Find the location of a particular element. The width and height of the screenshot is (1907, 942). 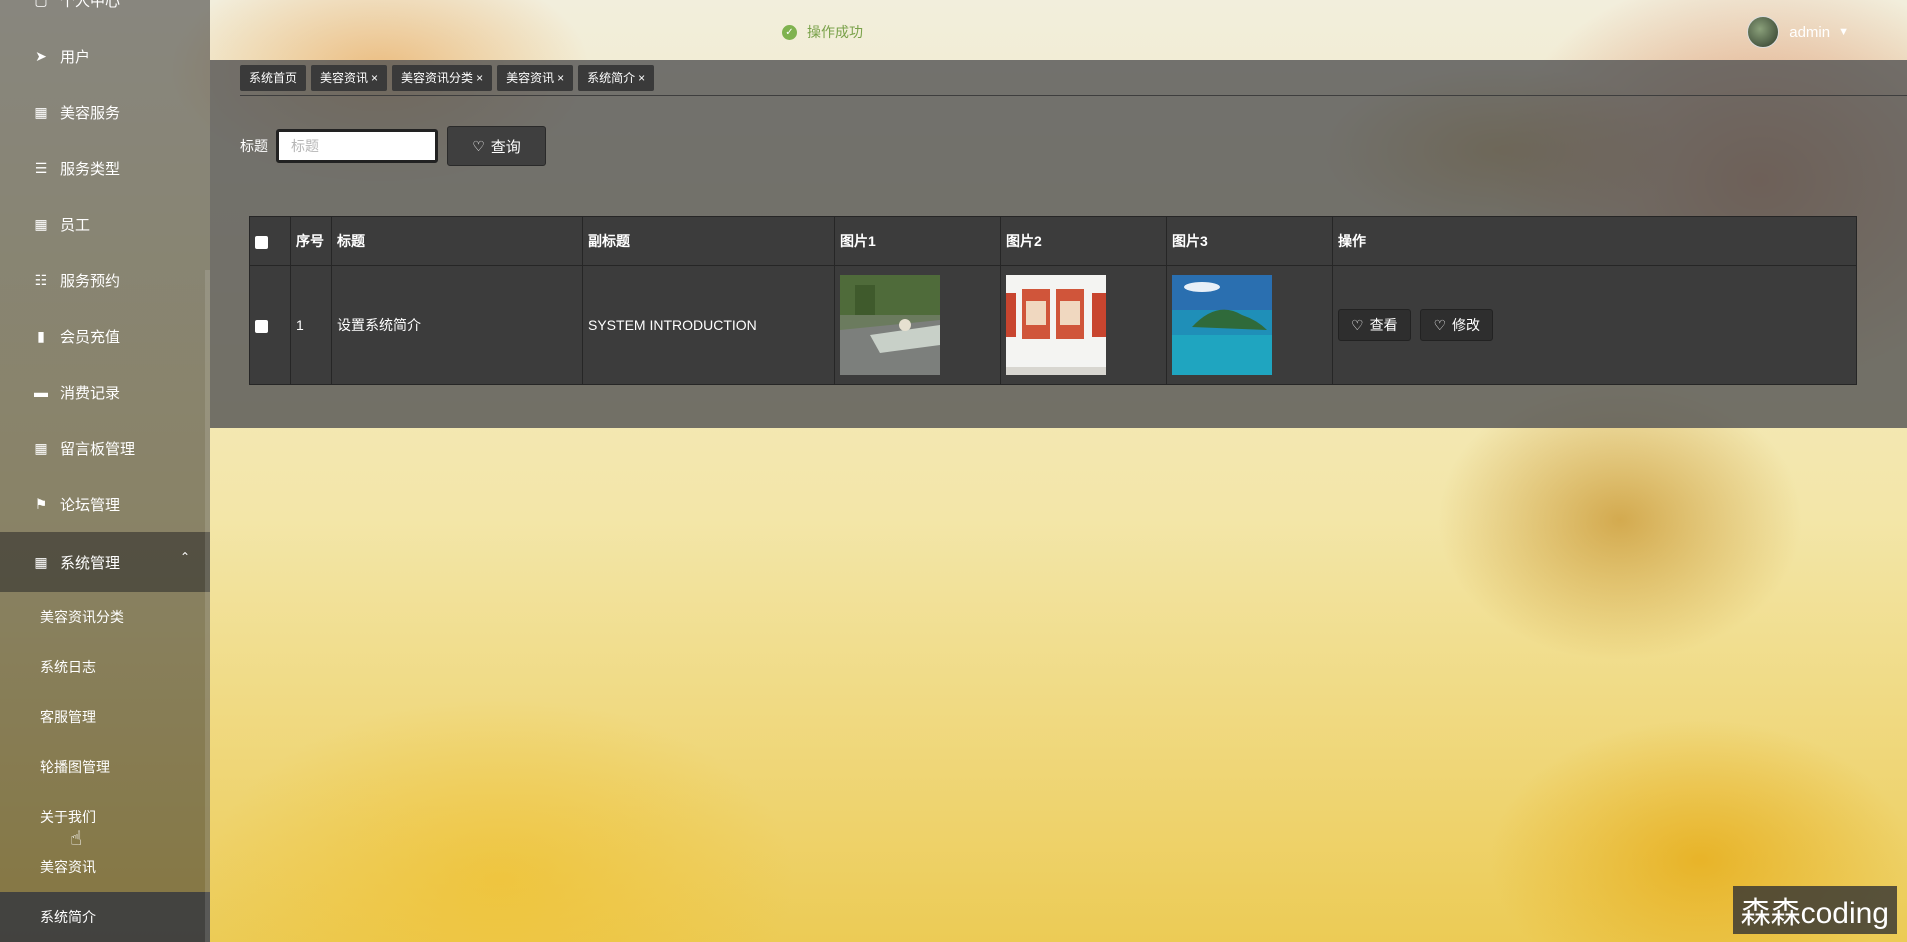

apps-icon: ▦ is located at coordinates (41, 561).